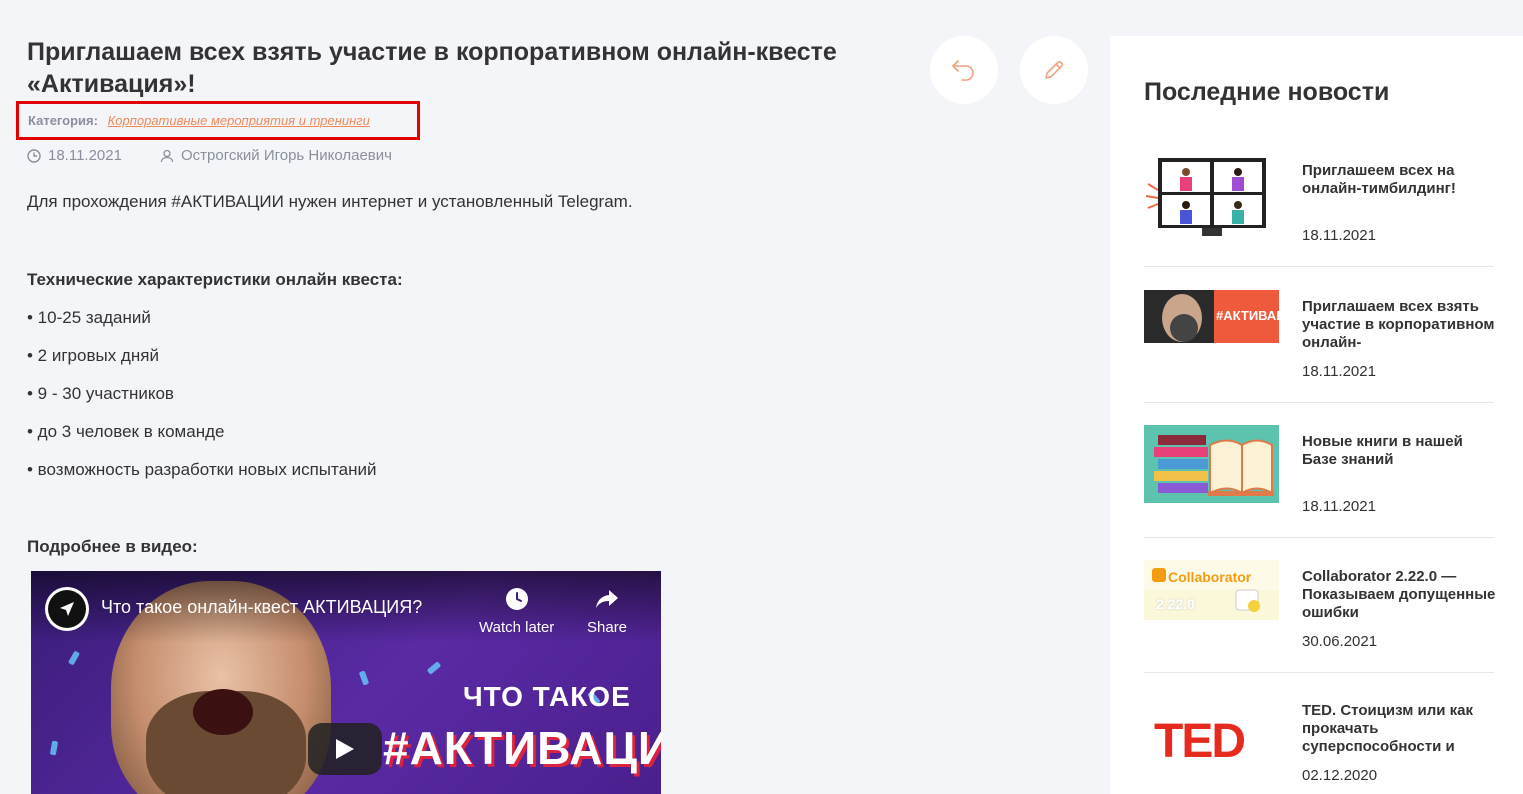 Image resolution: width=1523 pixels, height=794 pixels. Describe the element at coordinates (63, 120) in the screenshot. I see `category-label: Категория:` at that location.